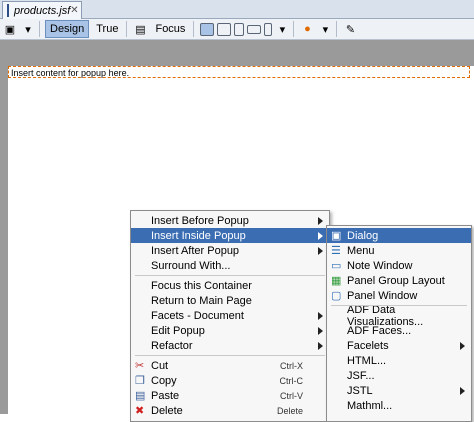  What do you see at coordinates (140, 29) in the screenshot?
I see `focus-icon: ▤` at bounding box center [140, 29].